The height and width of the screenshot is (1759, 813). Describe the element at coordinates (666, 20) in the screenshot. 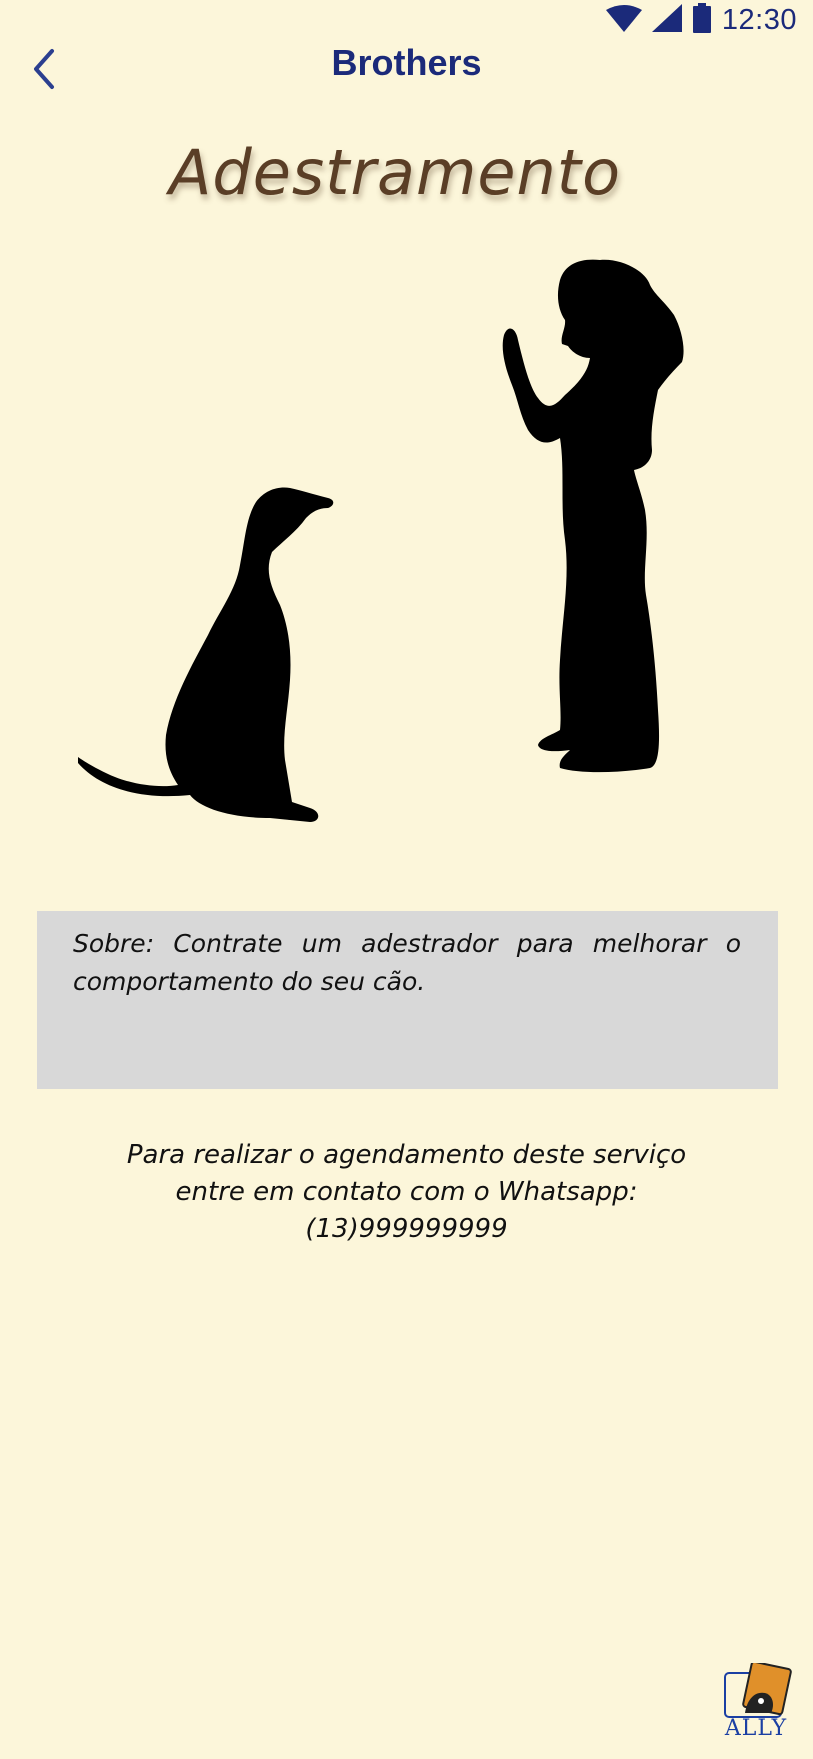

I see `signal-icon` at that location.